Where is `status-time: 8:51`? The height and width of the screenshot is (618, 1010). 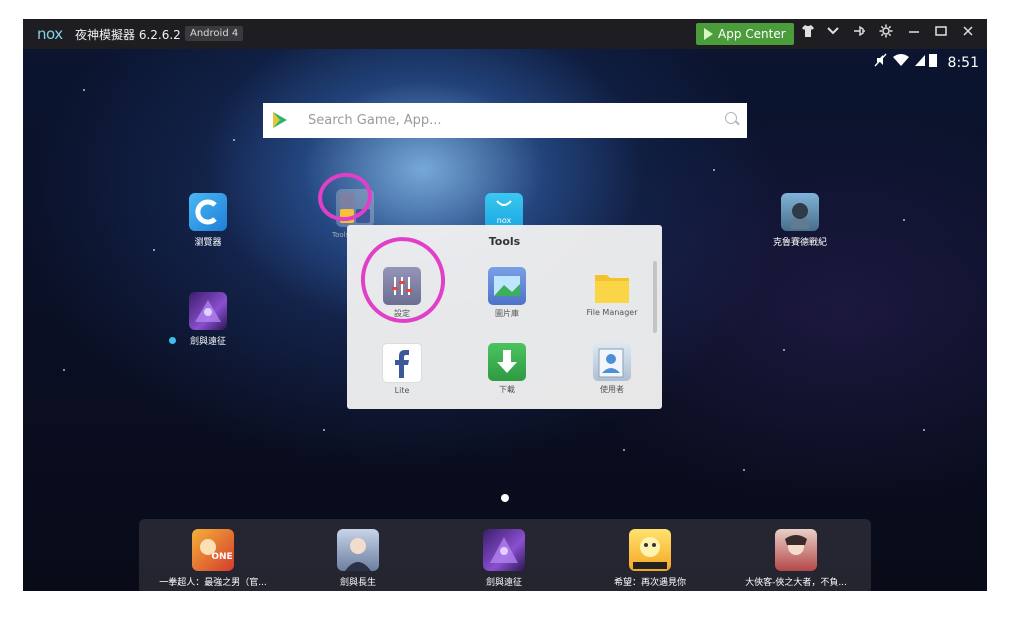 status-time: 8:51 is located at coordinates (963, 63).